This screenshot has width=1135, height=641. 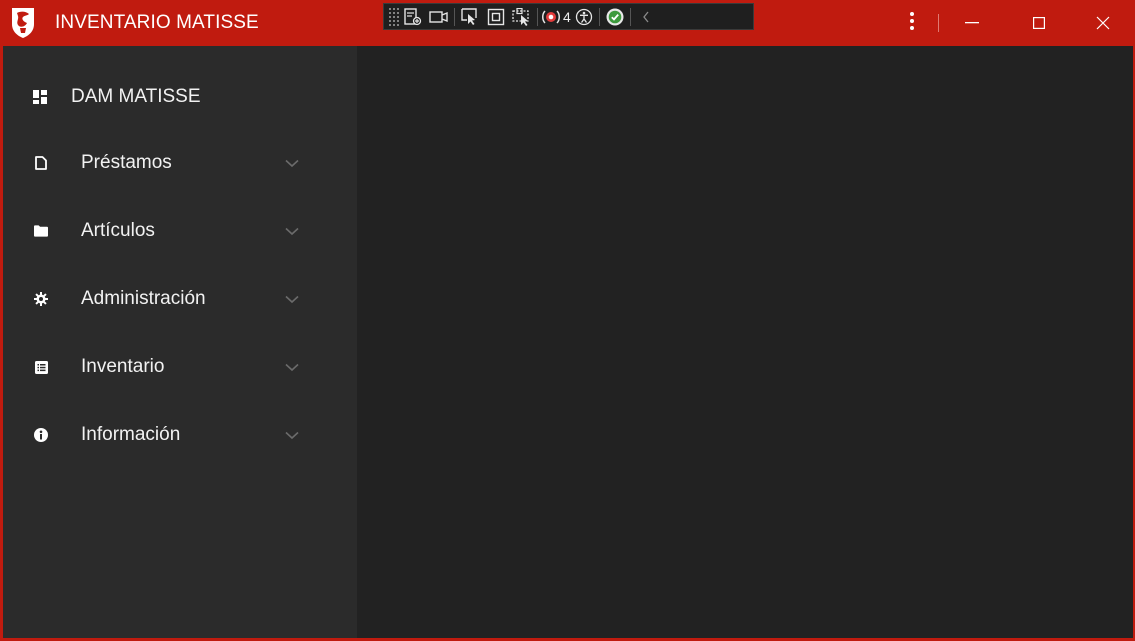 What do you see at coordinates (413, 17) in the screenshot?
I see `live-visual-tree-icon` at bounding box center [413, 17].